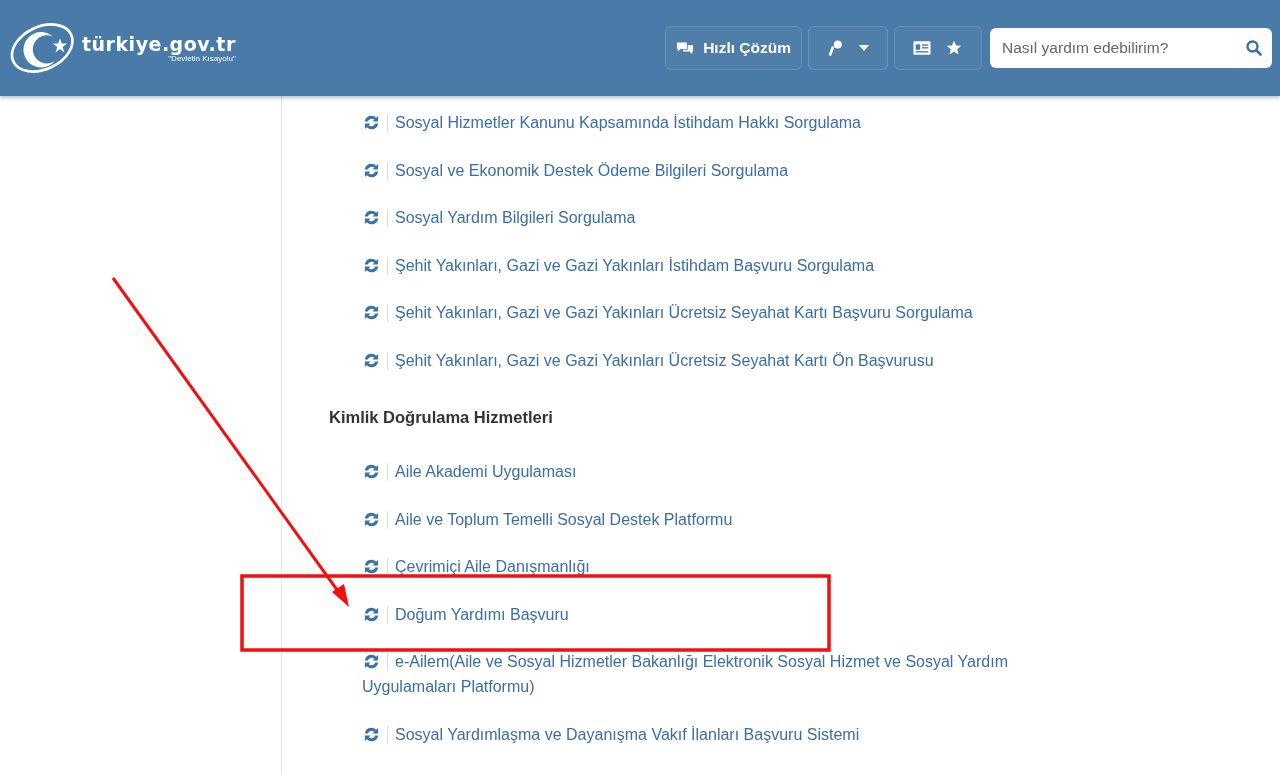 The width and height of the screenshot is (1280, 773). Describe the element at coordinates (702, 734) in the screenshot. I see `service-link: Sosyal Yardımlaşma ve Dayanışma Vakıf İlanları Başvuru Sistemi` at that location.